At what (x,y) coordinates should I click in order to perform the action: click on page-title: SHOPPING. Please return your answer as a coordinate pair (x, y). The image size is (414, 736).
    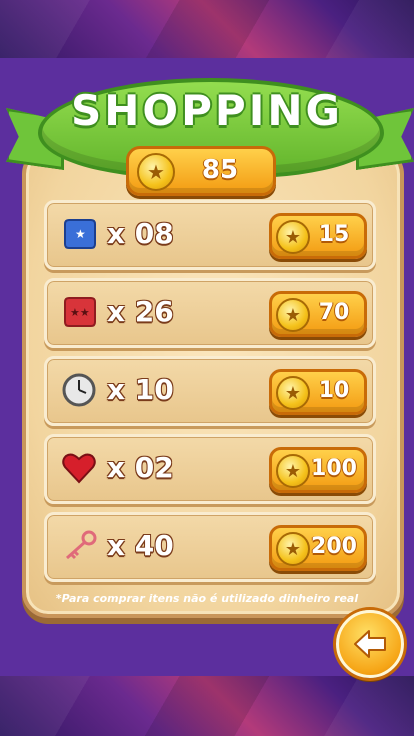
    Looking at the image, I should click on (207, 110).